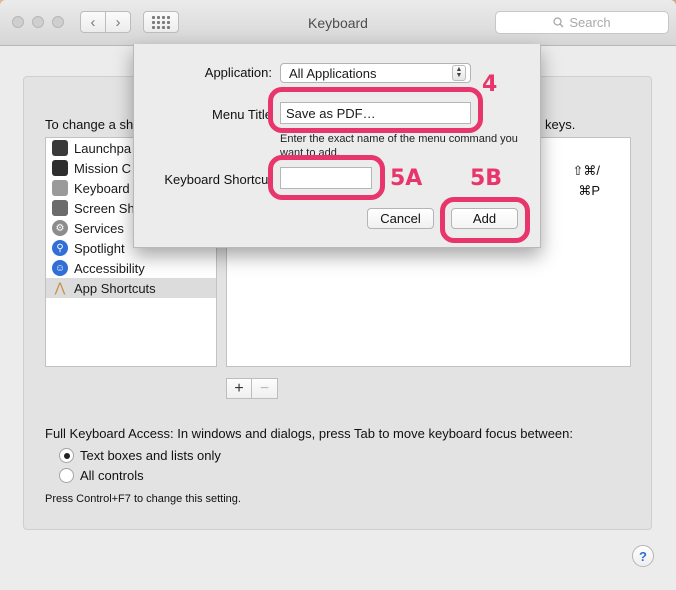  What do you see at coordinates (486, 178) in the screenshot?
I see `annotation-step-5b: 5B` at bounding box center [486, 178].